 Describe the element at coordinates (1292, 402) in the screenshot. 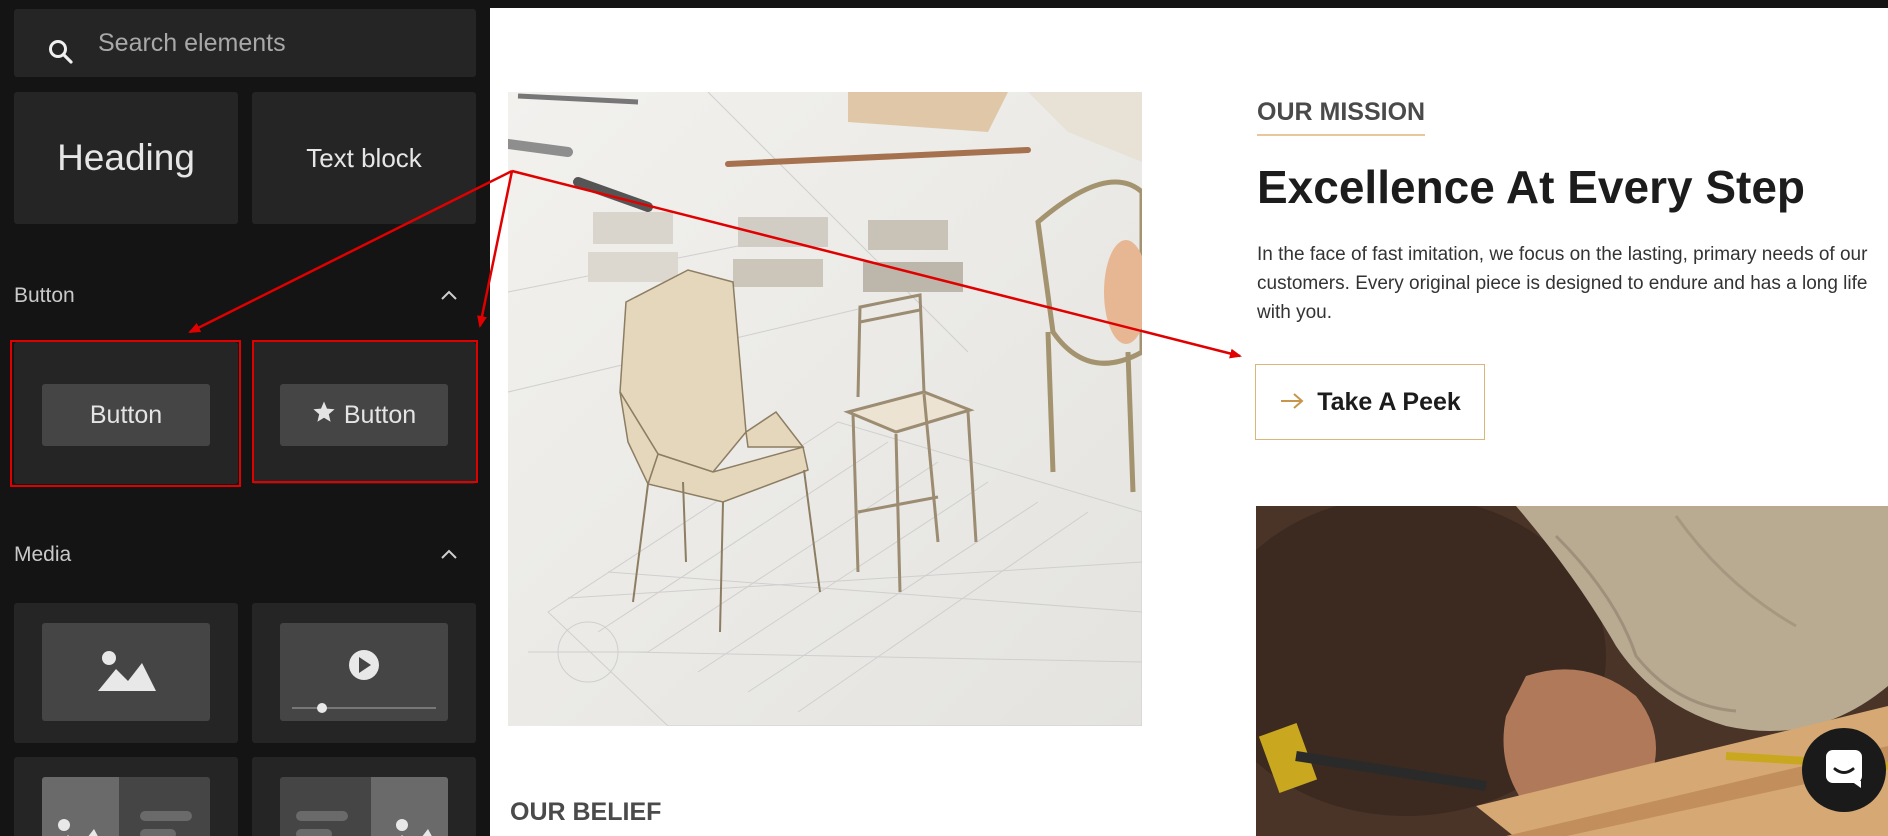

I see `arrow-right-icon` at that location.